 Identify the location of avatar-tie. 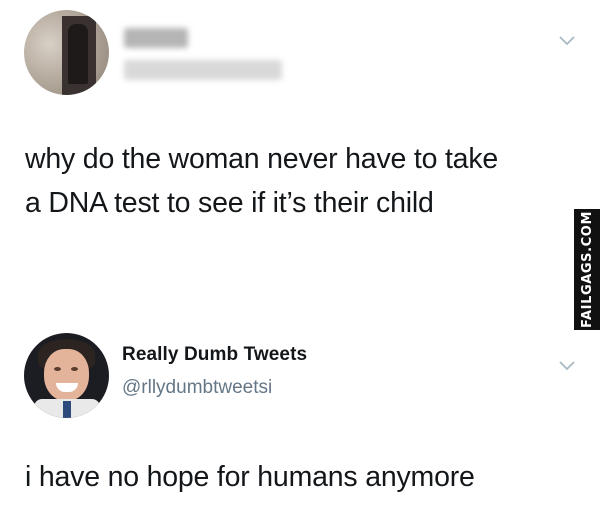
(67, 409).